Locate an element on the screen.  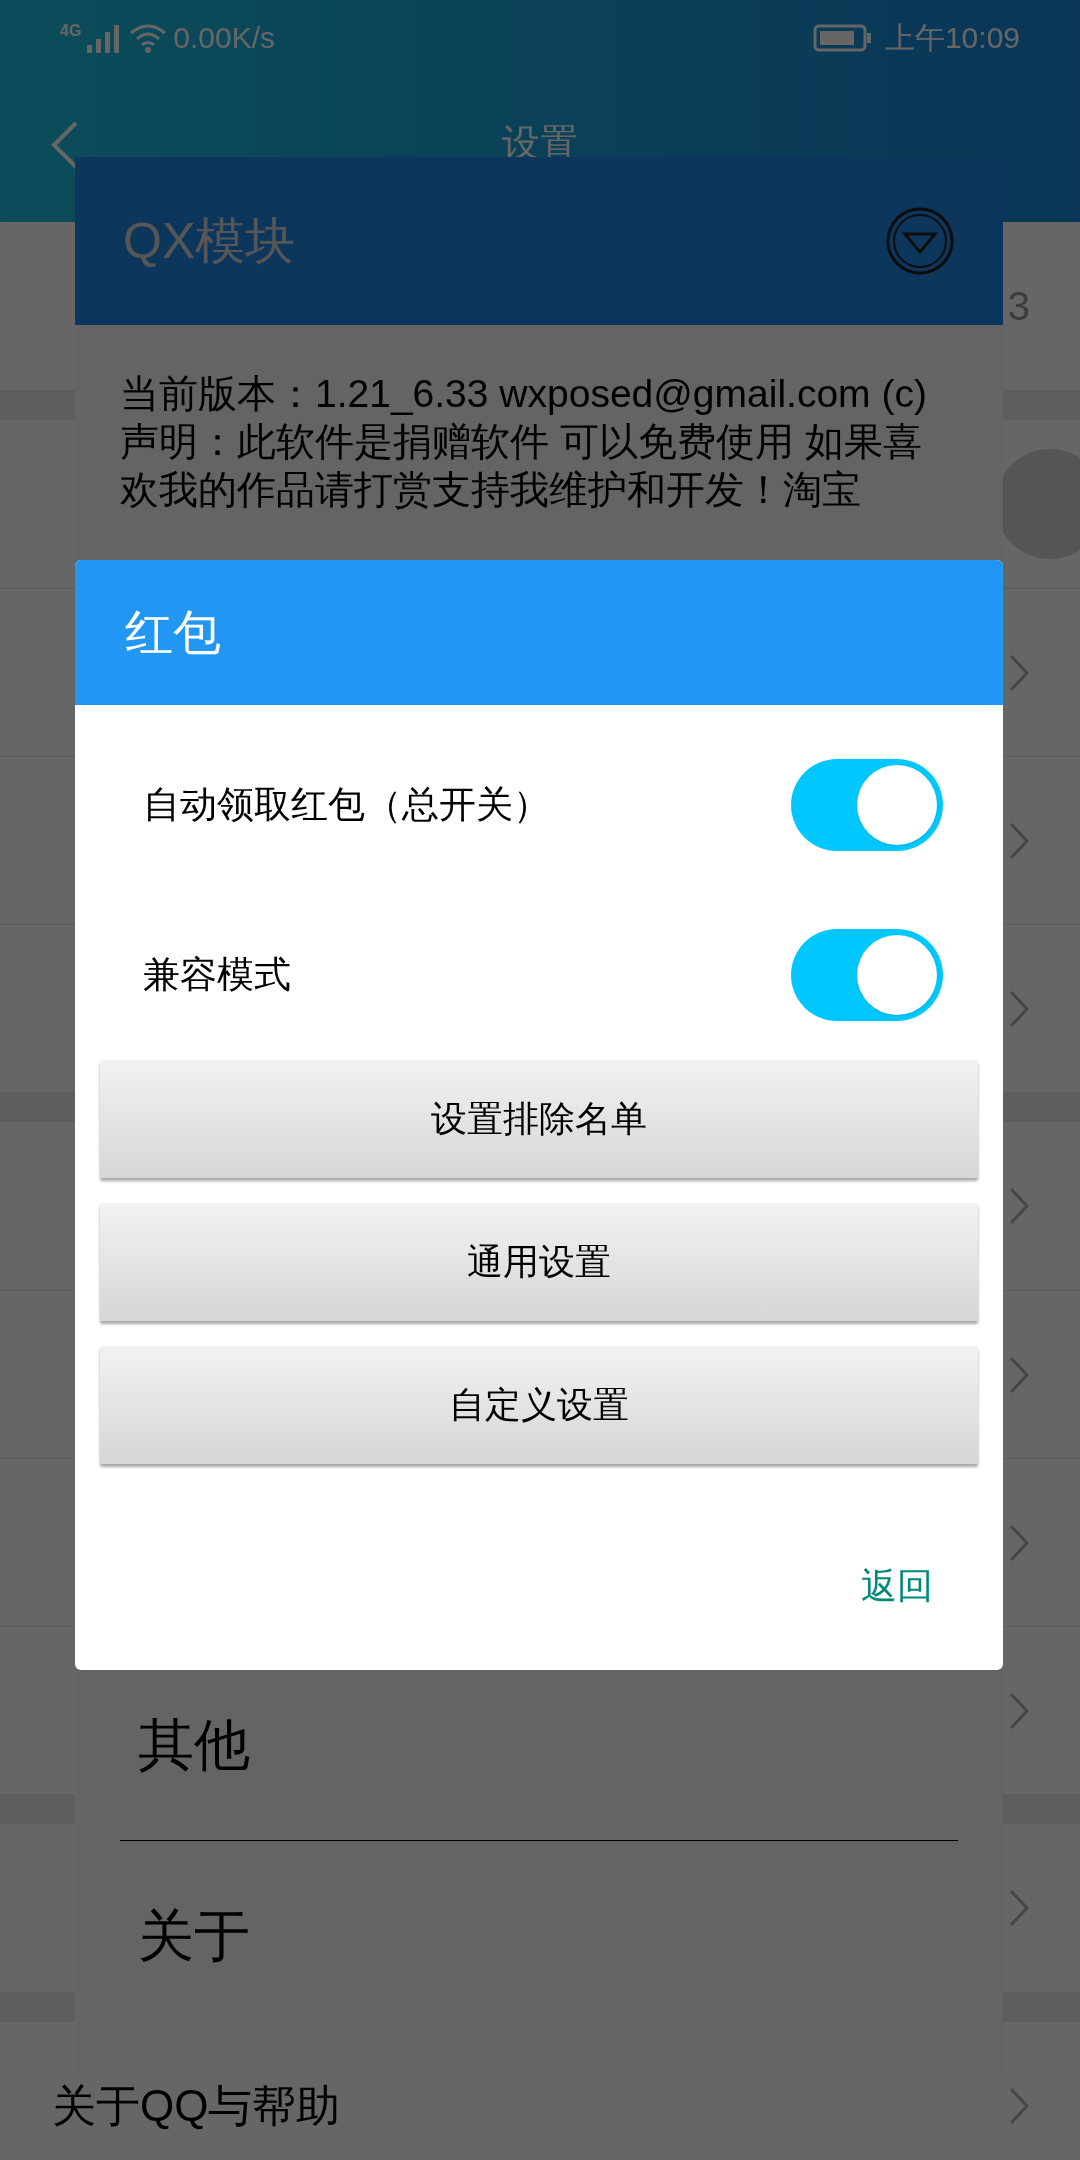
network-type: 4G is located at coordinates (71, 31).